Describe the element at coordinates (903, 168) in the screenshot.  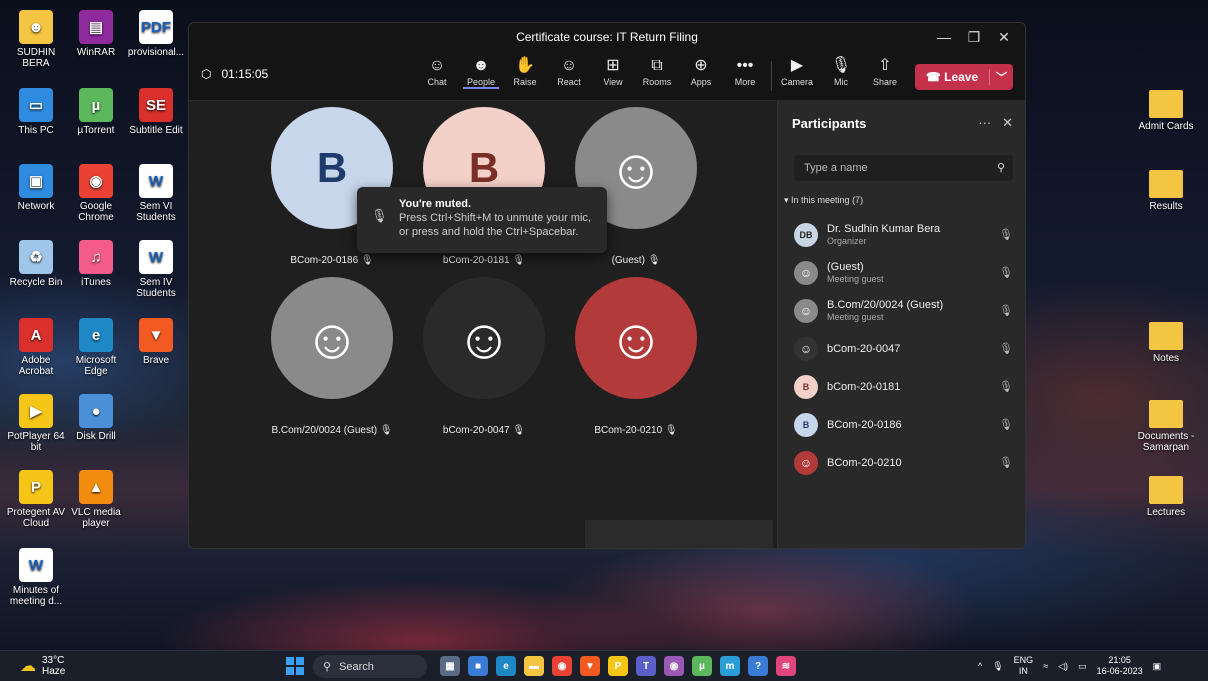
I see `participant-search-input: Type a name ⚲` at that location.